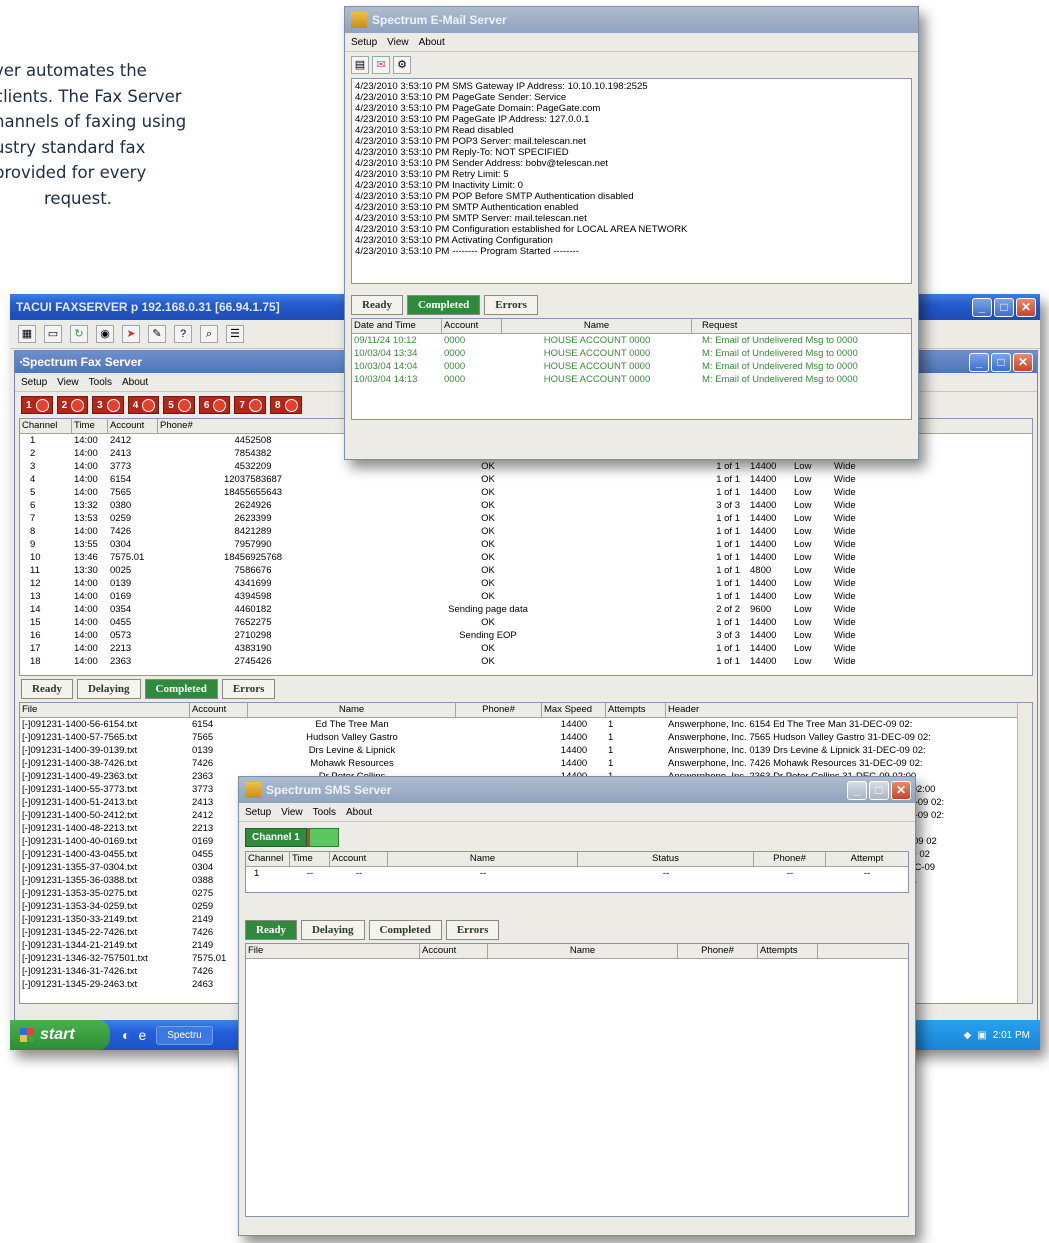  I want to click on channel-button: 8, so click(285, 405).